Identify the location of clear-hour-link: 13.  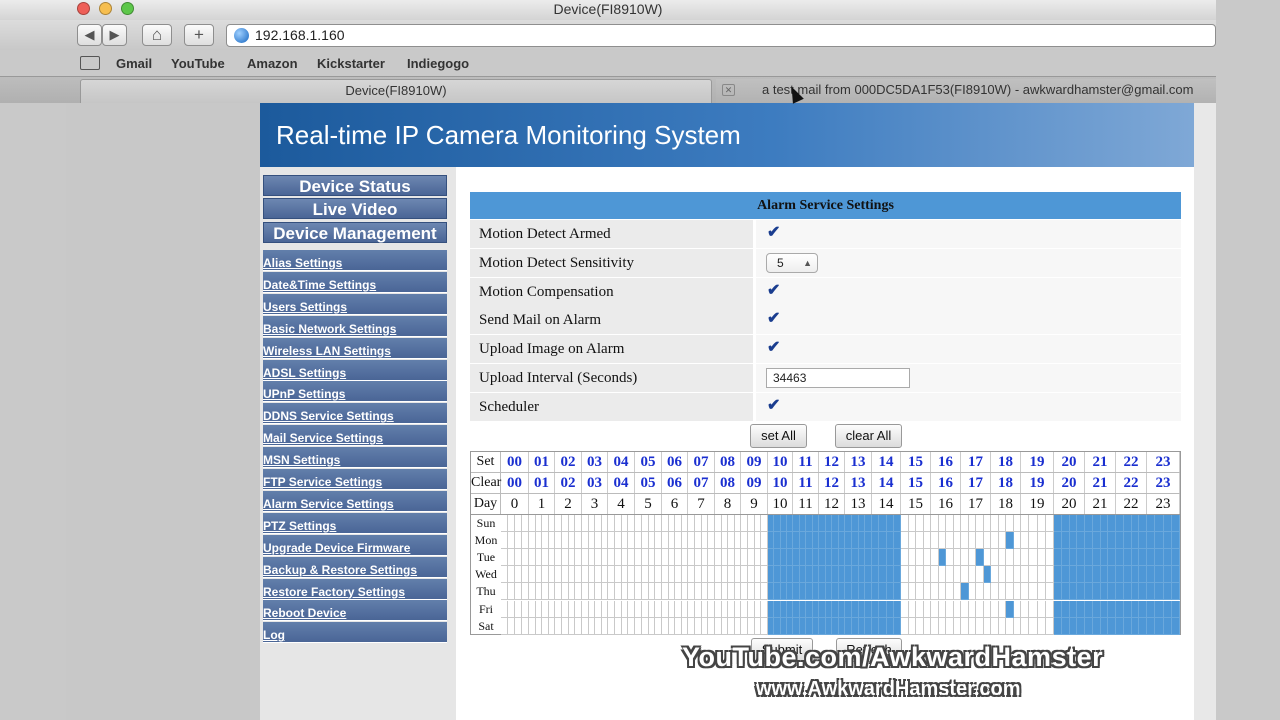
(858, 483).